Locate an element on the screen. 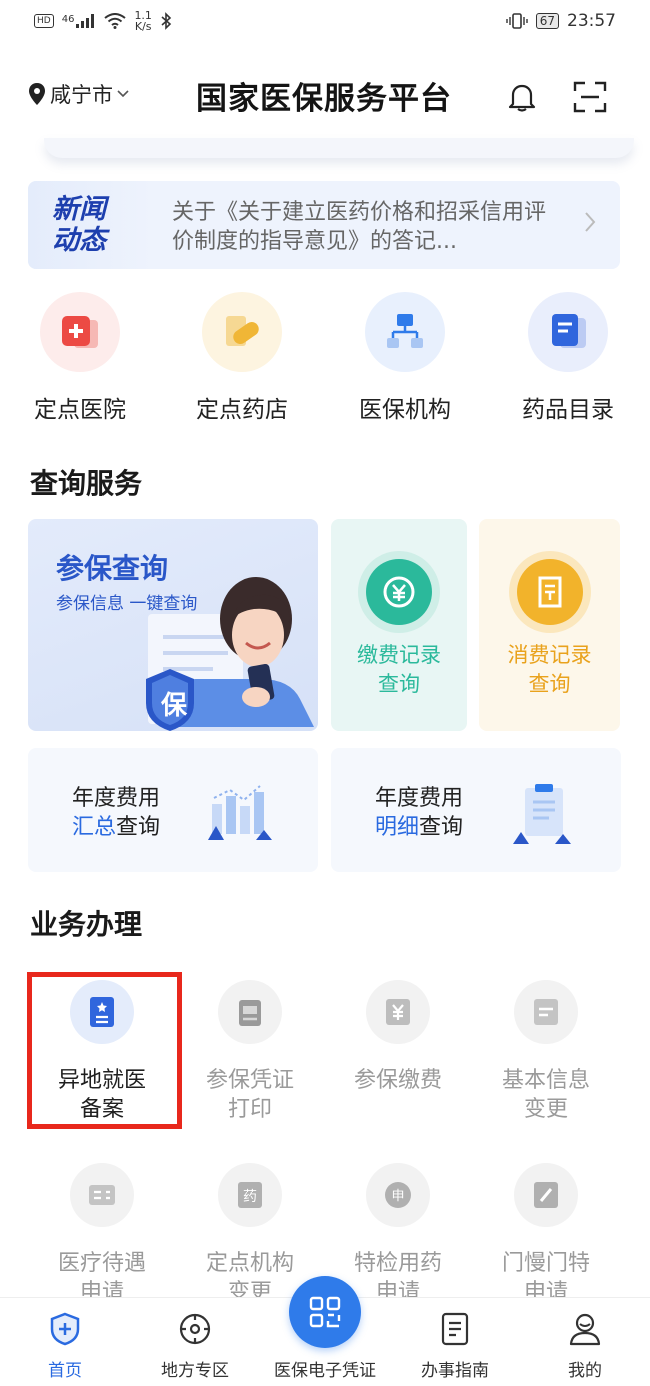 The height and width of the screenshot is (1386, 650). catalog-icon is located at coordinates (568, 332).